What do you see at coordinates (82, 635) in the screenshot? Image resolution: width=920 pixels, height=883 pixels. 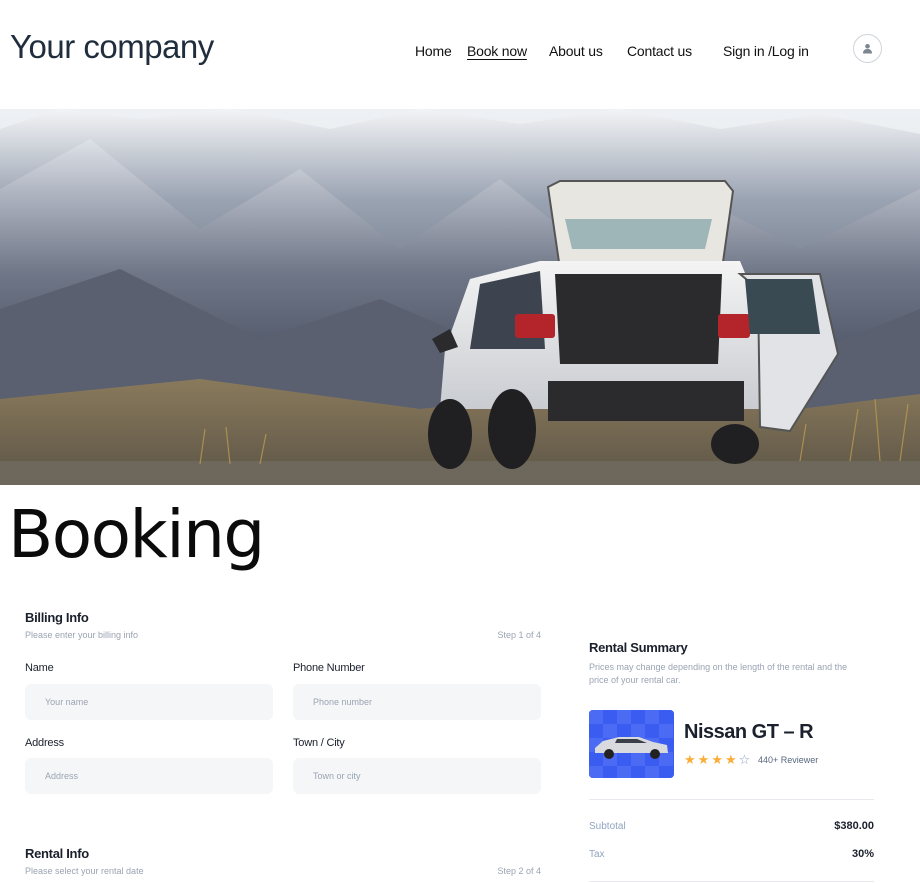 I see `billing-info-subtitle: Please enter your billing info` at bounding box center [82, 635].